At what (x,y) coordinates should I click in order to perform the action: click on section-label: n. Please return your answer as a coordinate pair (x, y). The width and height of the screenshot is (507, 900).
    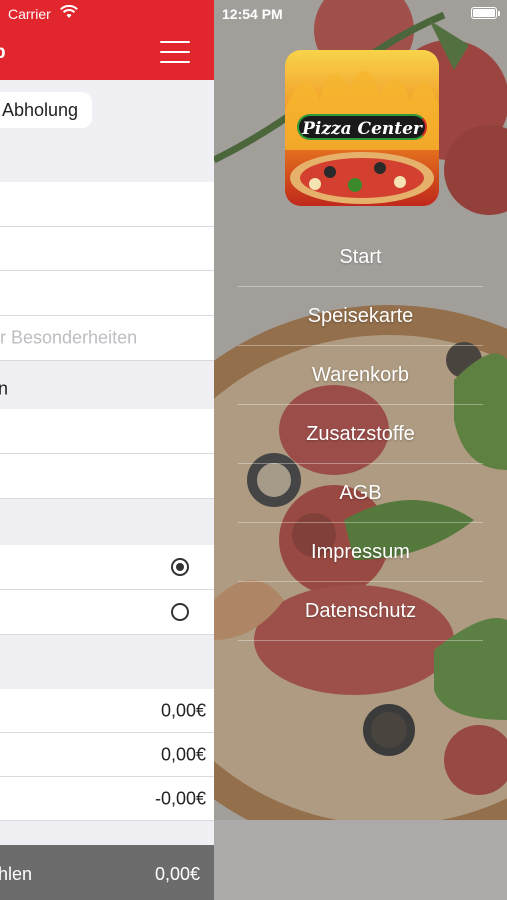
    Looking at the image, I should click on (107, 388).